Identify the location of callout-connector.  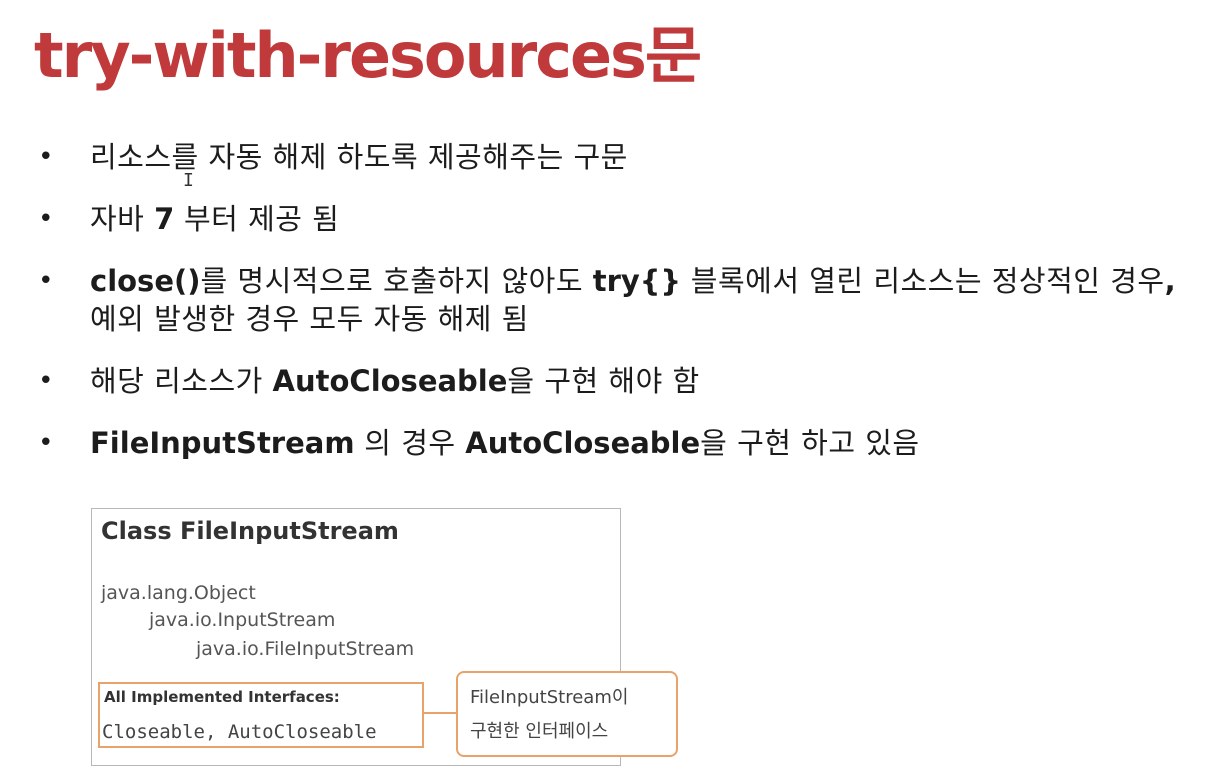
(440, 713).